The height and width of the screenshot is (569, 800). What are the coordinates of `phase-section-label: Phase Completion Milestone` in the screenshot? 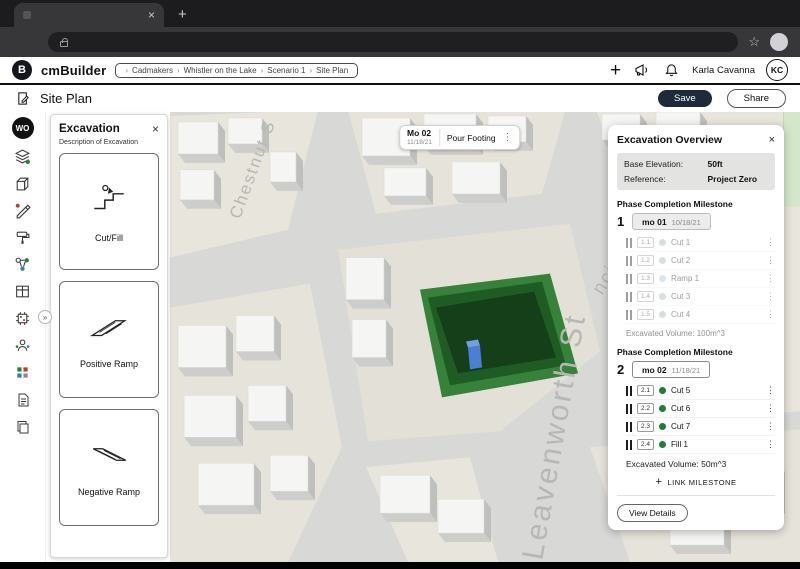 It's located at (675, 204).